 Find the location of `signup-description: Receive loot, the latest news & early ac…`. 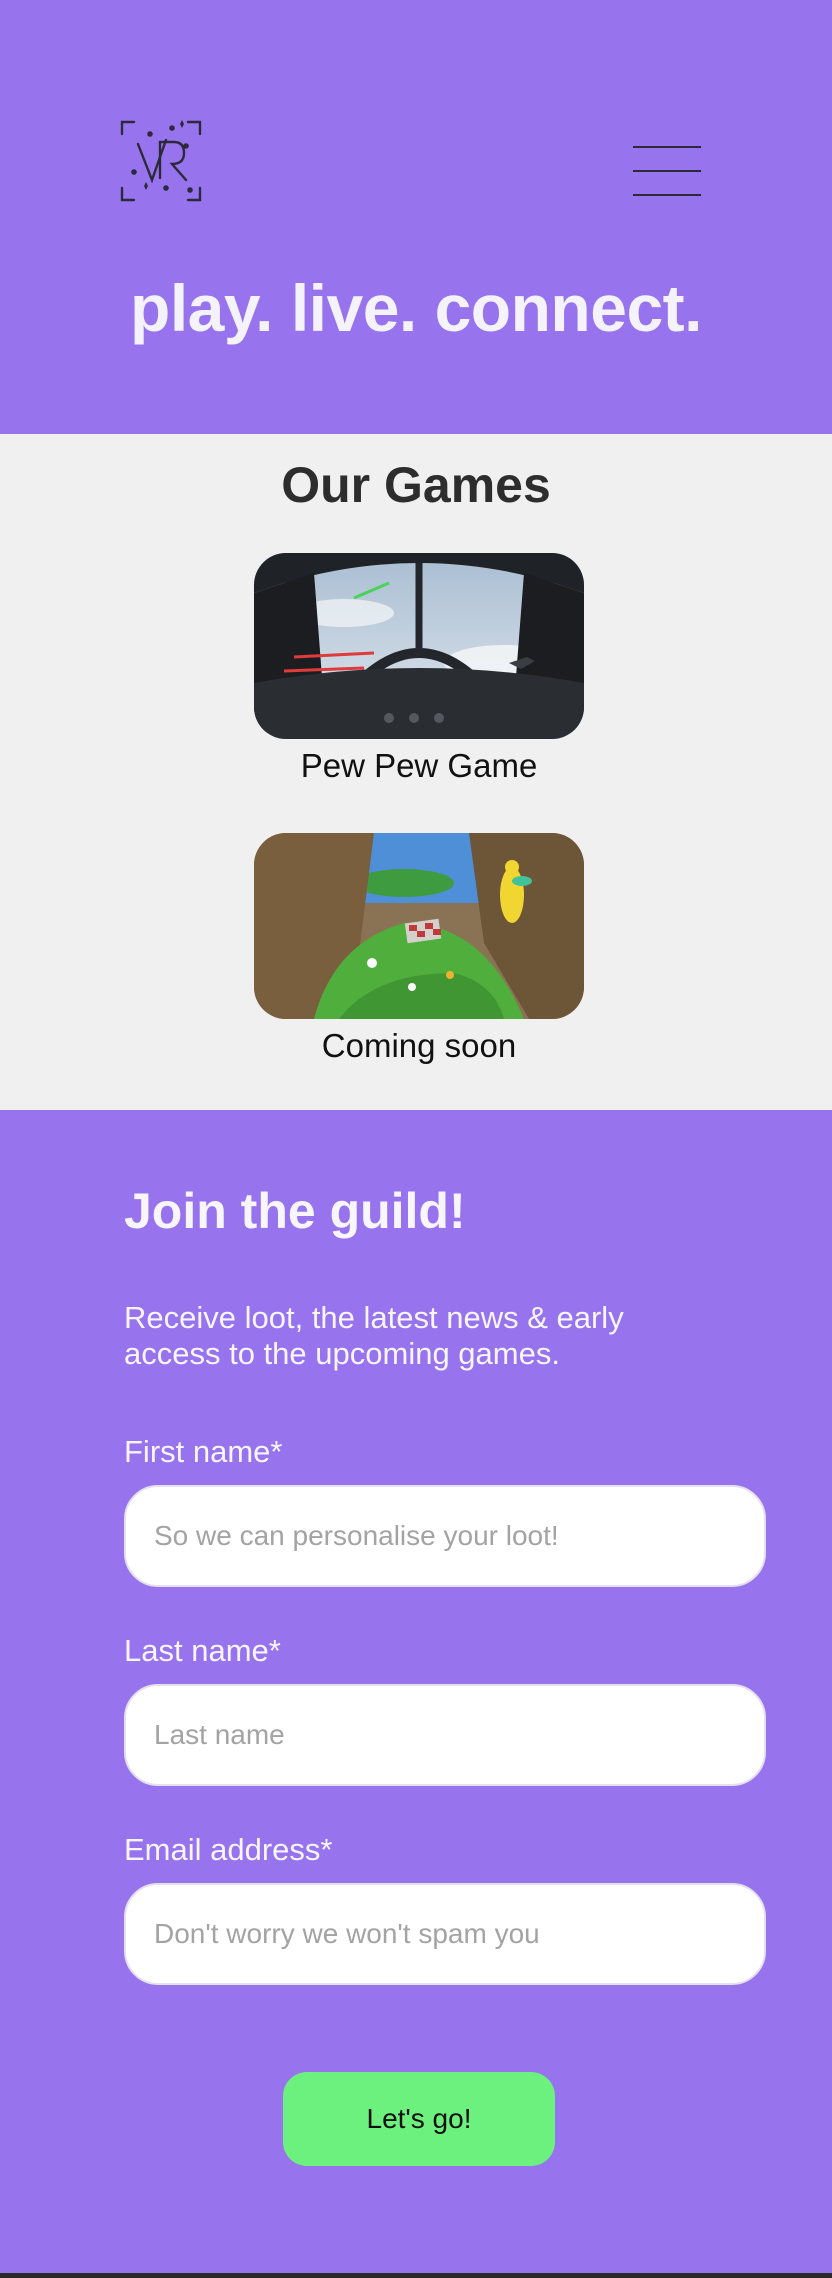

signup-description: Receive loot, the latest news & early ac… is located at coordinates (374, 1335).